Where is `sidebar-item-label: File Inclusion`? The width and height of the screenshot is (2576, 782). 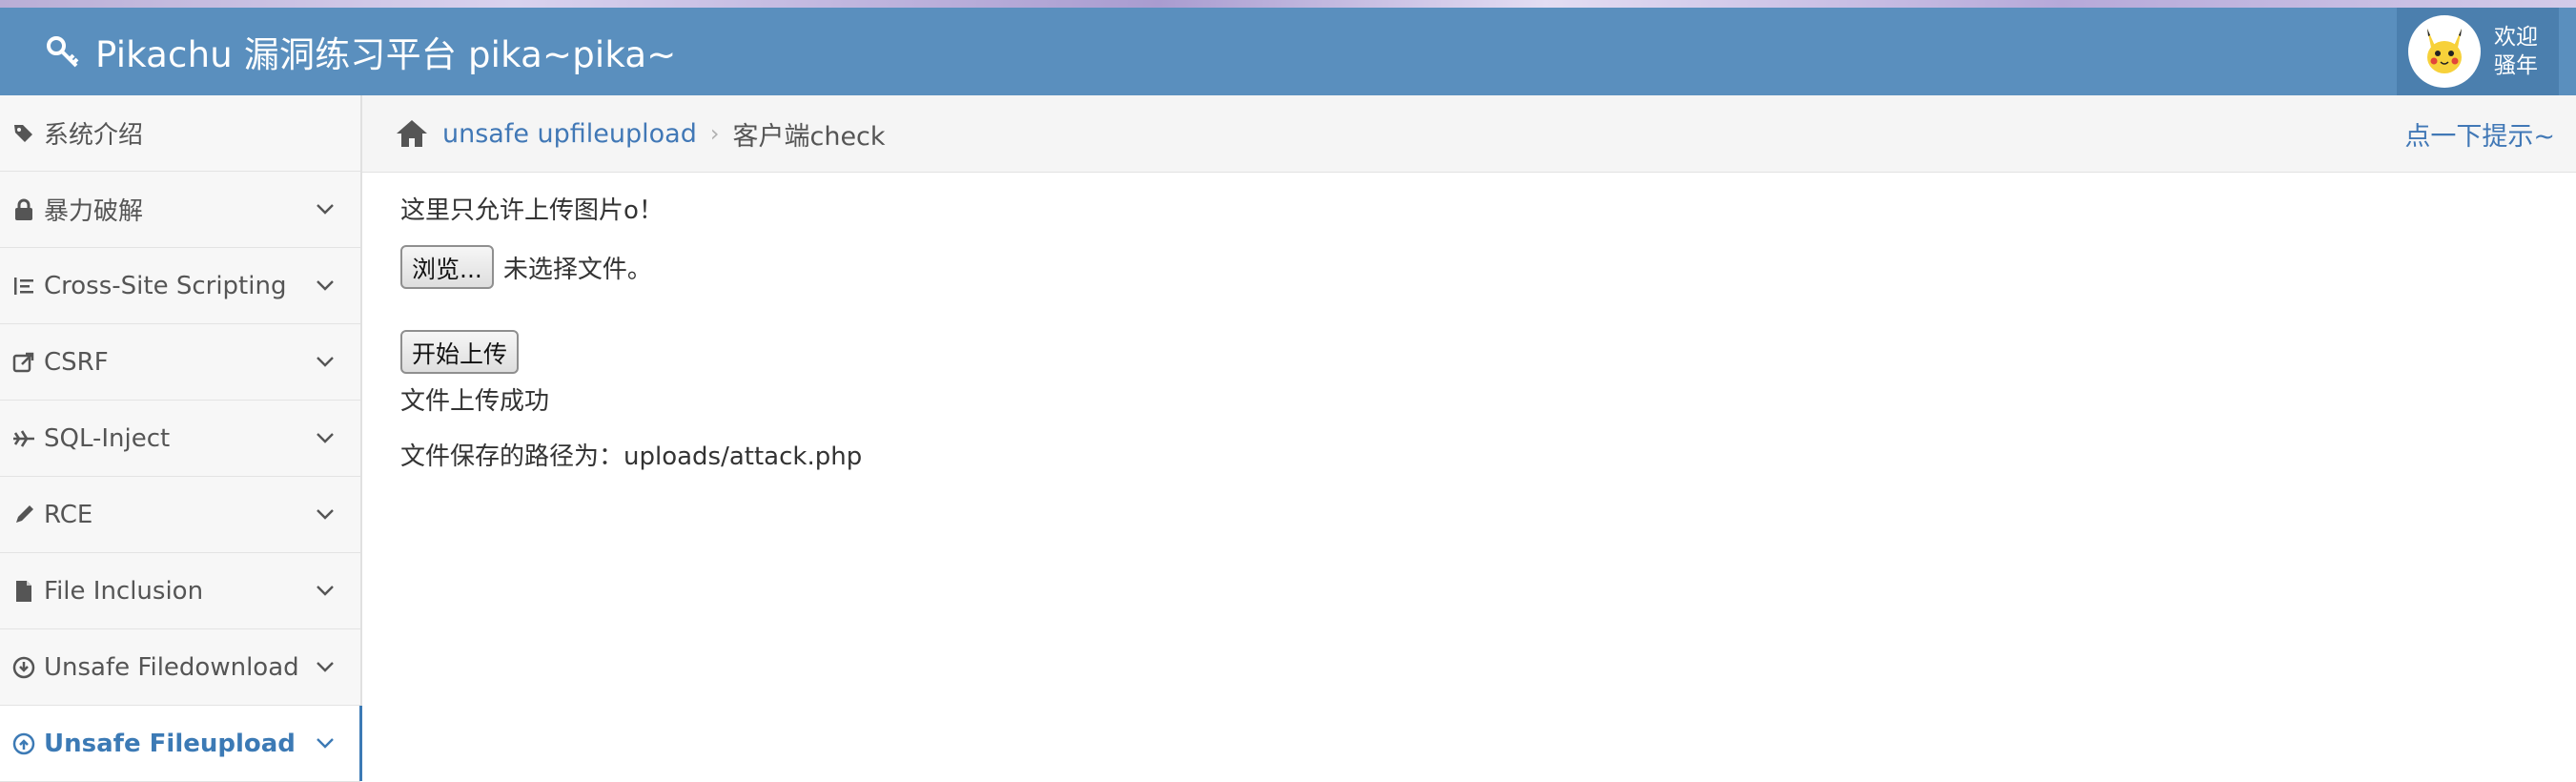 sidebar-item-label: File Inclusion is located at coordinates (124, 591).